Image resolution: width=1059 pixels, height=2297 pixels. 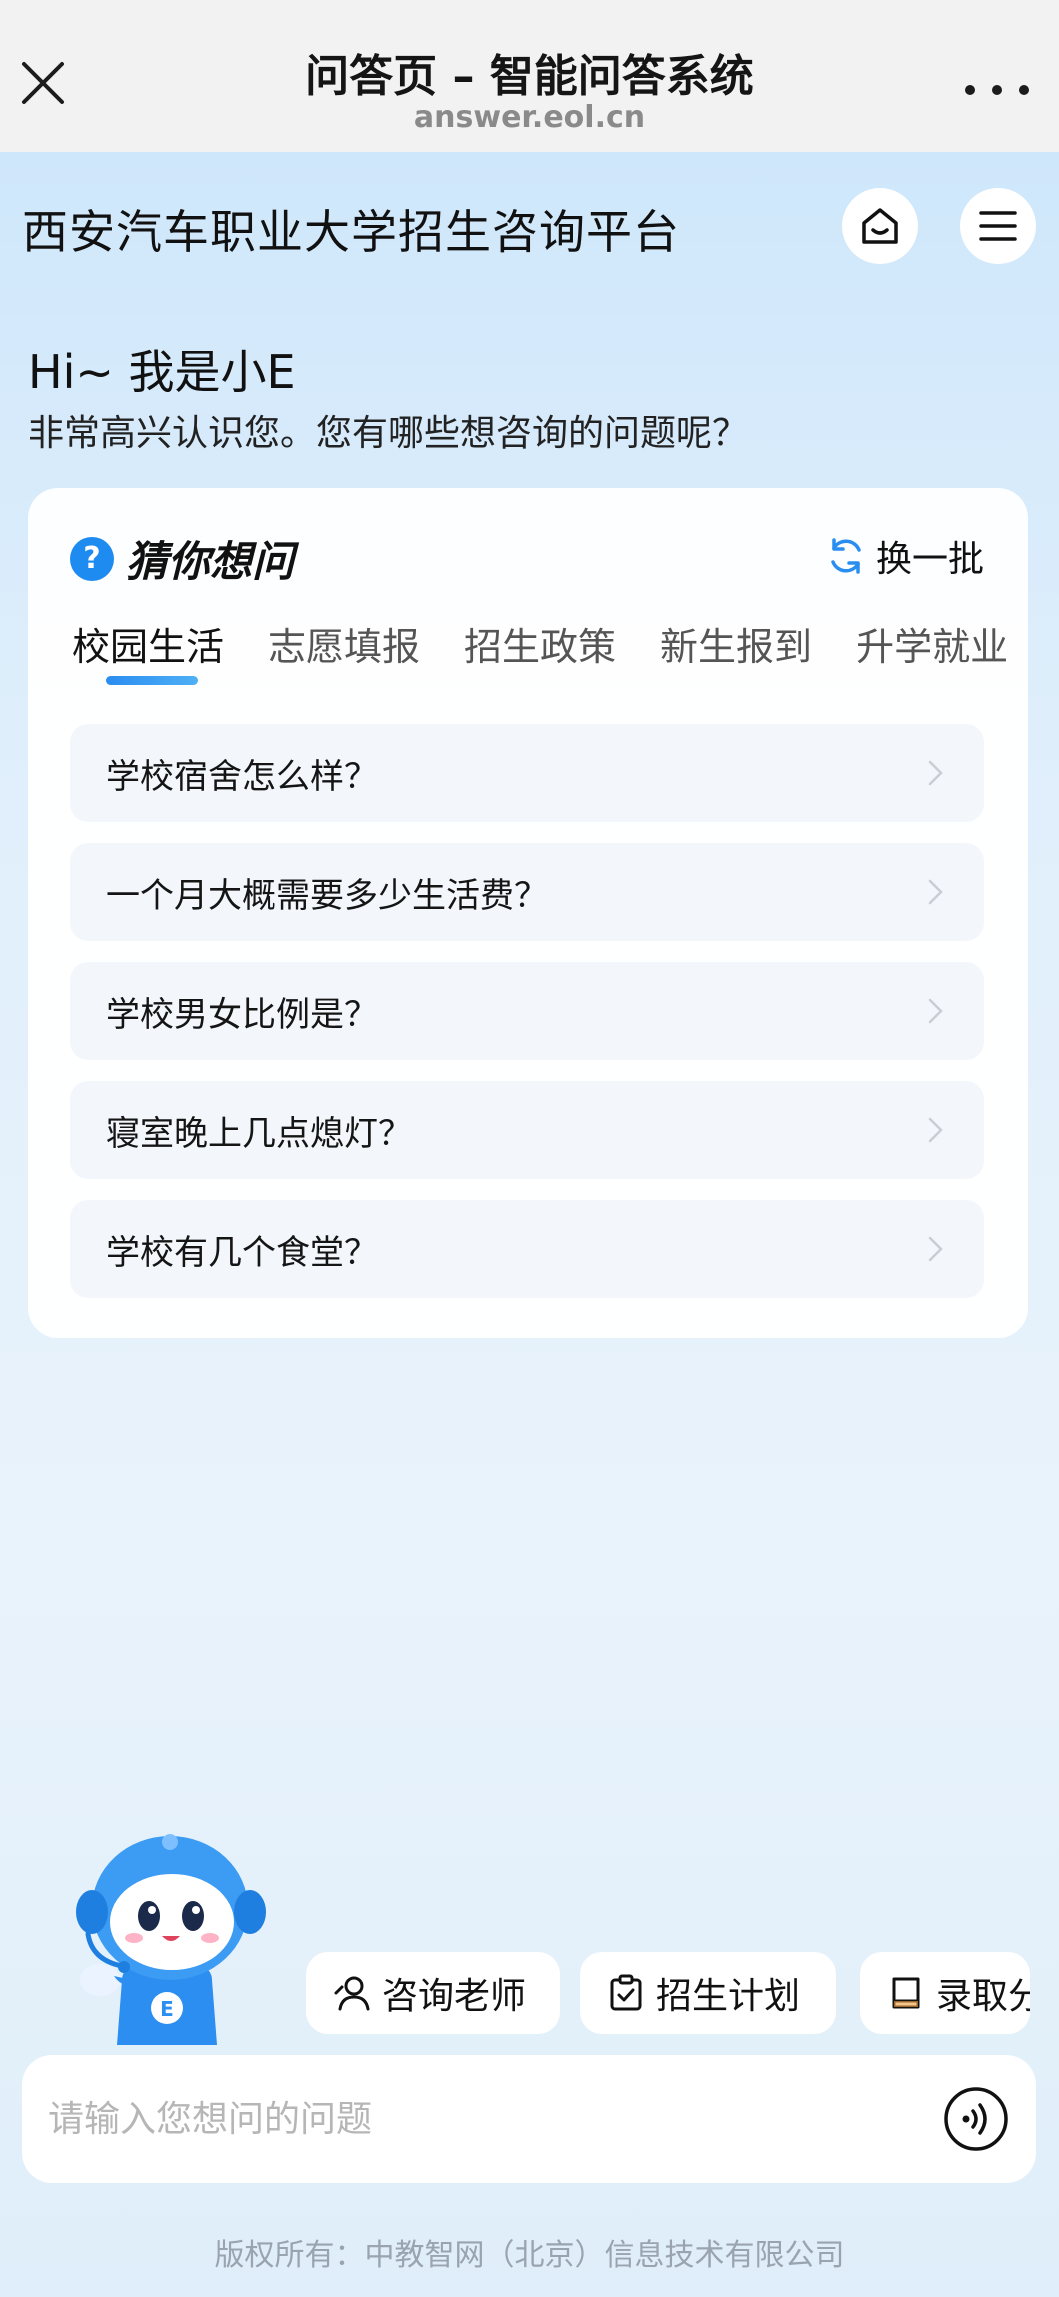 I want to click on tab-campus-life: 校园生活, so click(x=148, y=643).